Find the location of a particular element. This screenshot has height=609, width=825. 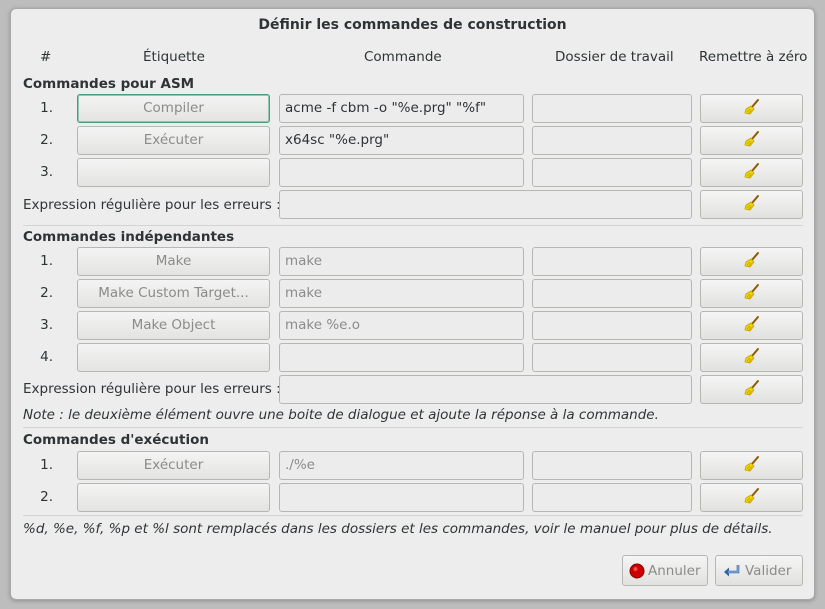

header-num: # is located at coordinates (46, 57).